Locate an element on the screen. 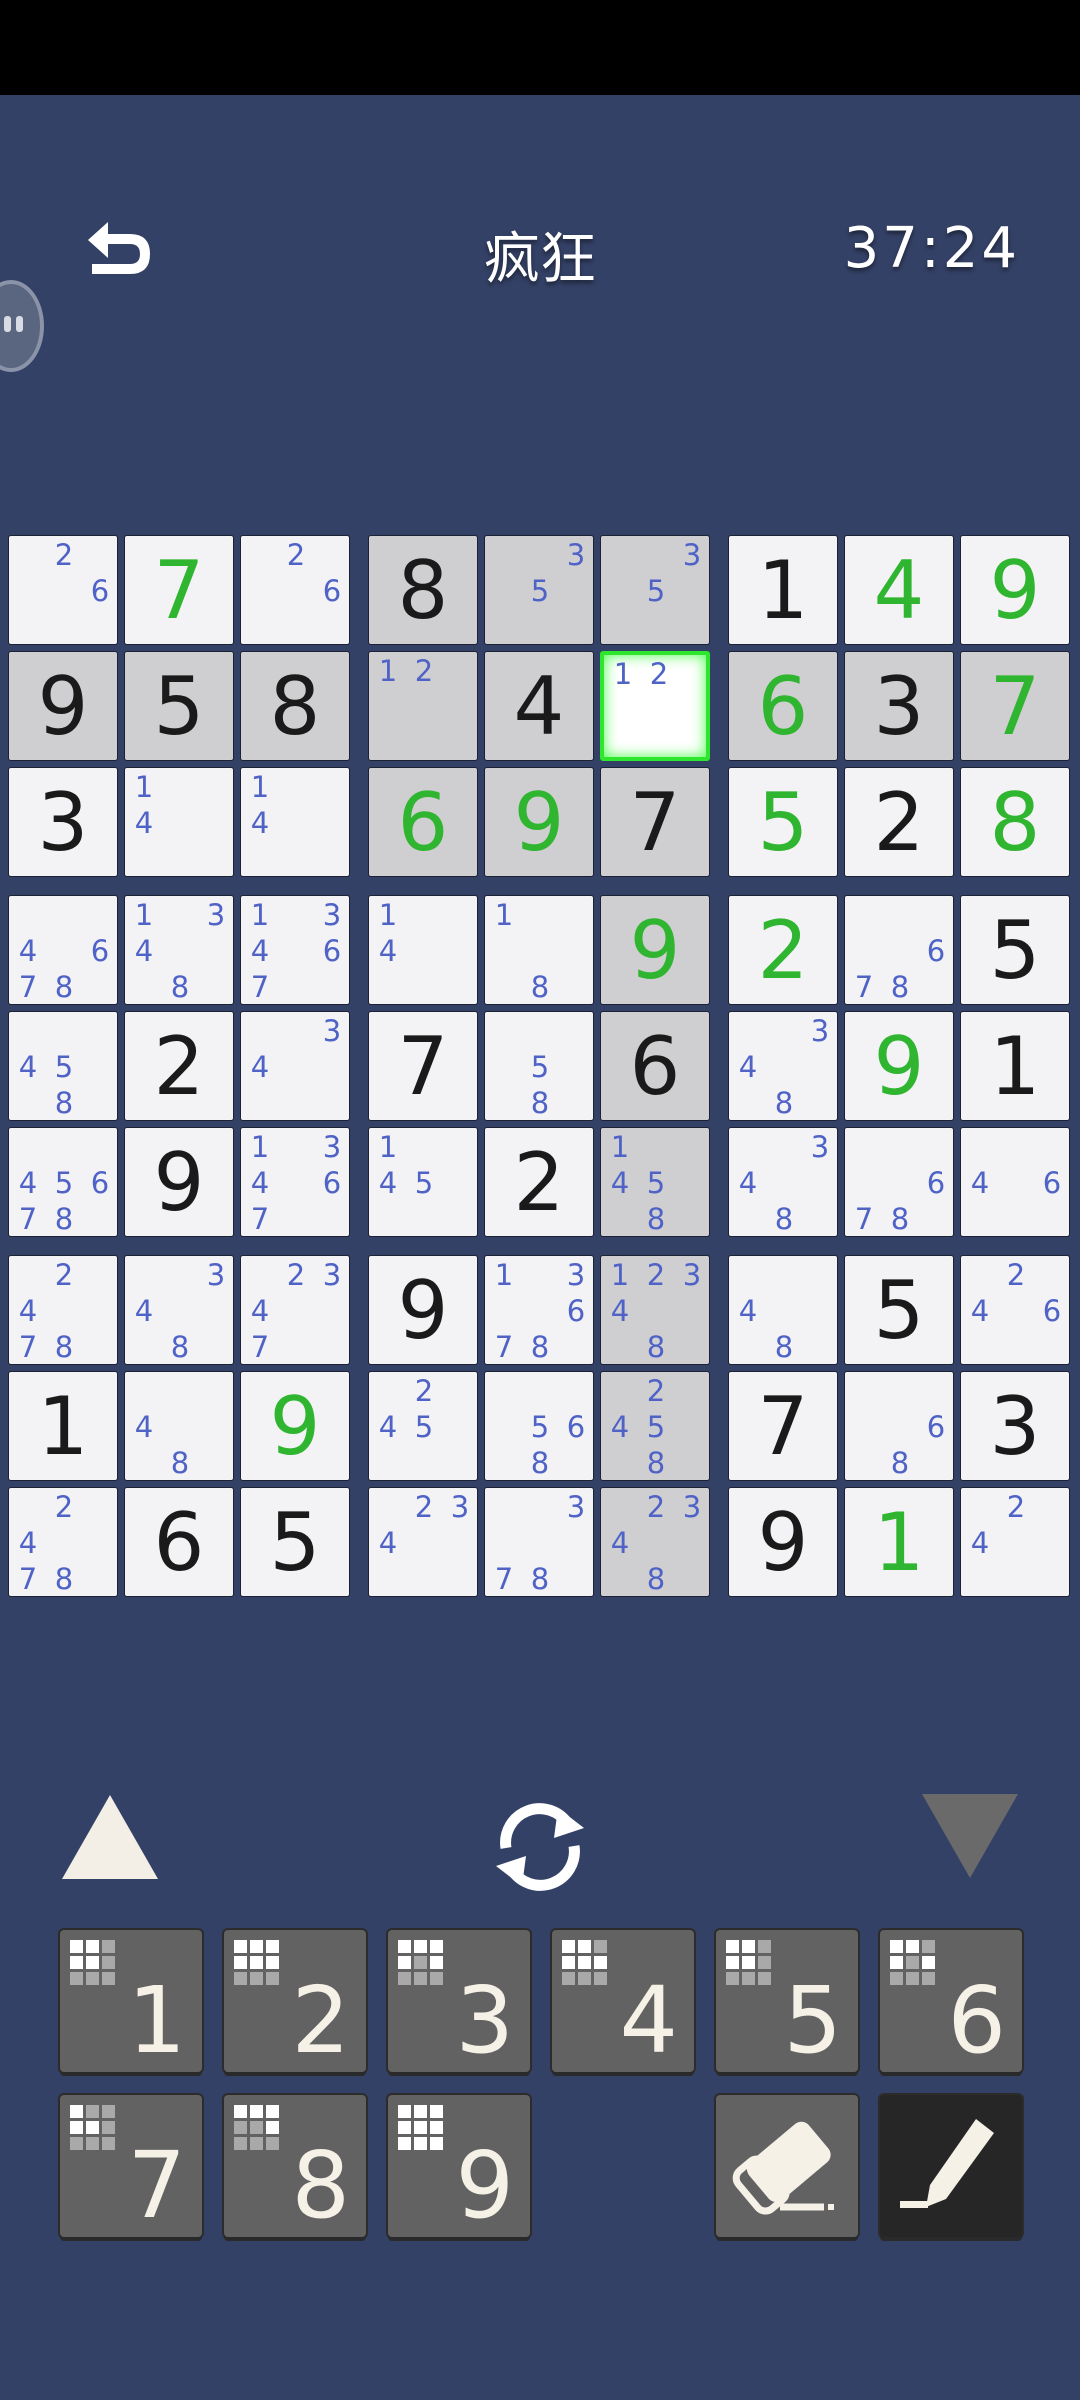  sudoku-cell: 23 47 is located at coordinates (295, 1310).